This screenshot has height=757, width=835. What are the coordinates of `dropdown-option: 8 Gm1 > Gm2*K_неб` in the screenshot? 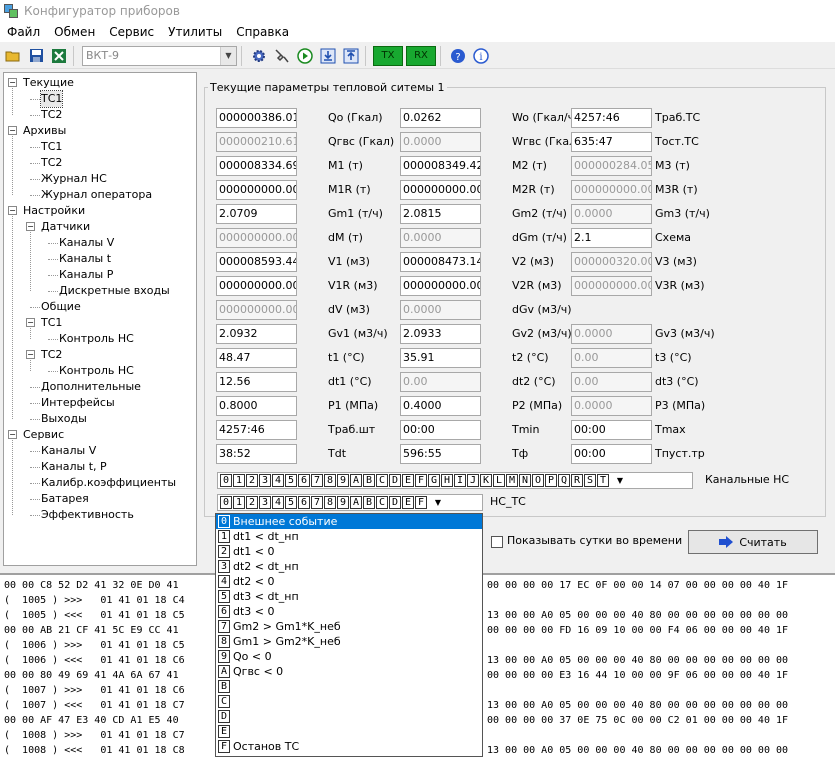 It's located at (349, 641).